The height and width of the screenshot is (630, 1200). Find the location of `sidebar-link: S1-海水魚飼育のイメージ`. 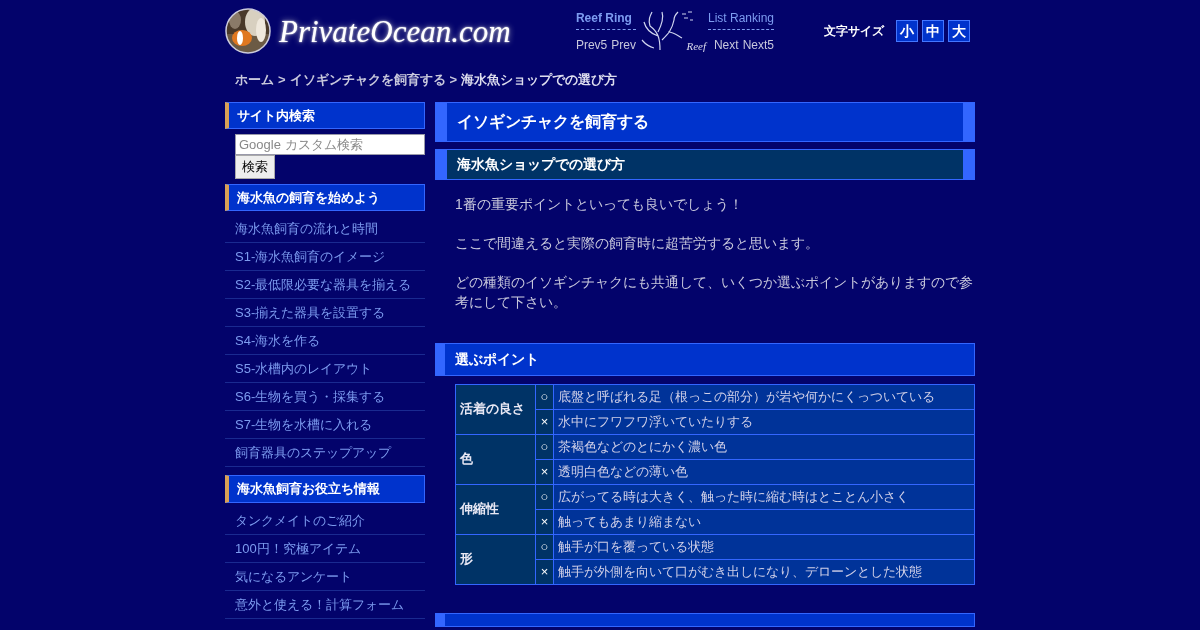

sidebar-link: S1-海水魚飼育のイメージ is located at coordinates (325, 257).